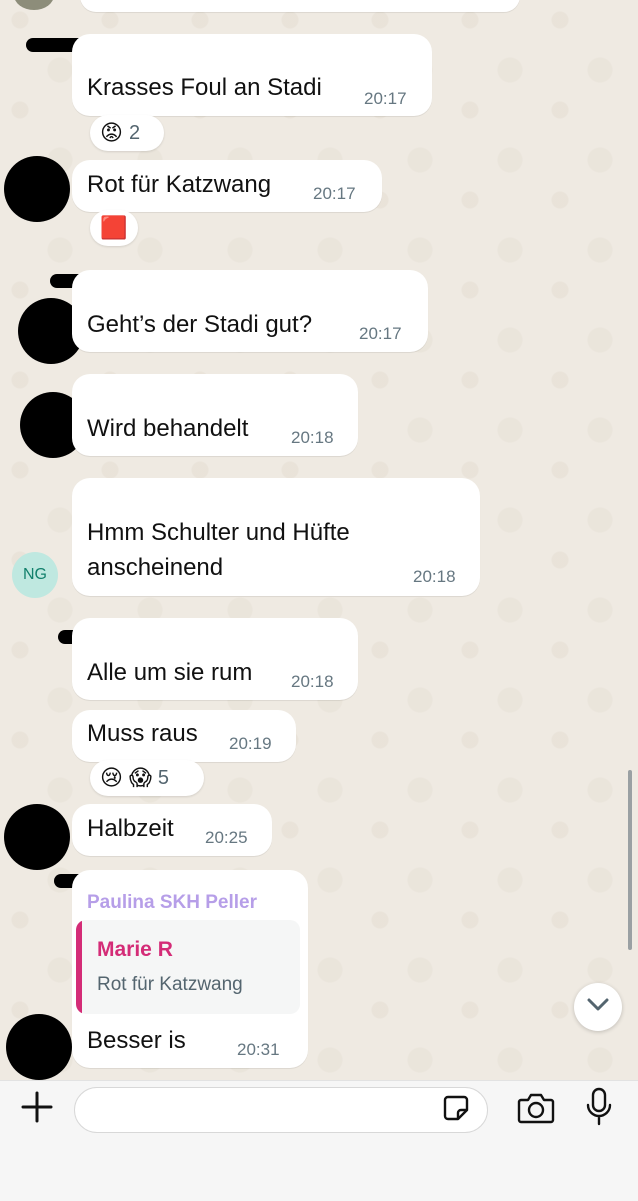 Image resolution: width=638 pixels, height=1201 pixels. I want to click on message-bubble: Alle um sie rum 20:18, so click(215, 659).